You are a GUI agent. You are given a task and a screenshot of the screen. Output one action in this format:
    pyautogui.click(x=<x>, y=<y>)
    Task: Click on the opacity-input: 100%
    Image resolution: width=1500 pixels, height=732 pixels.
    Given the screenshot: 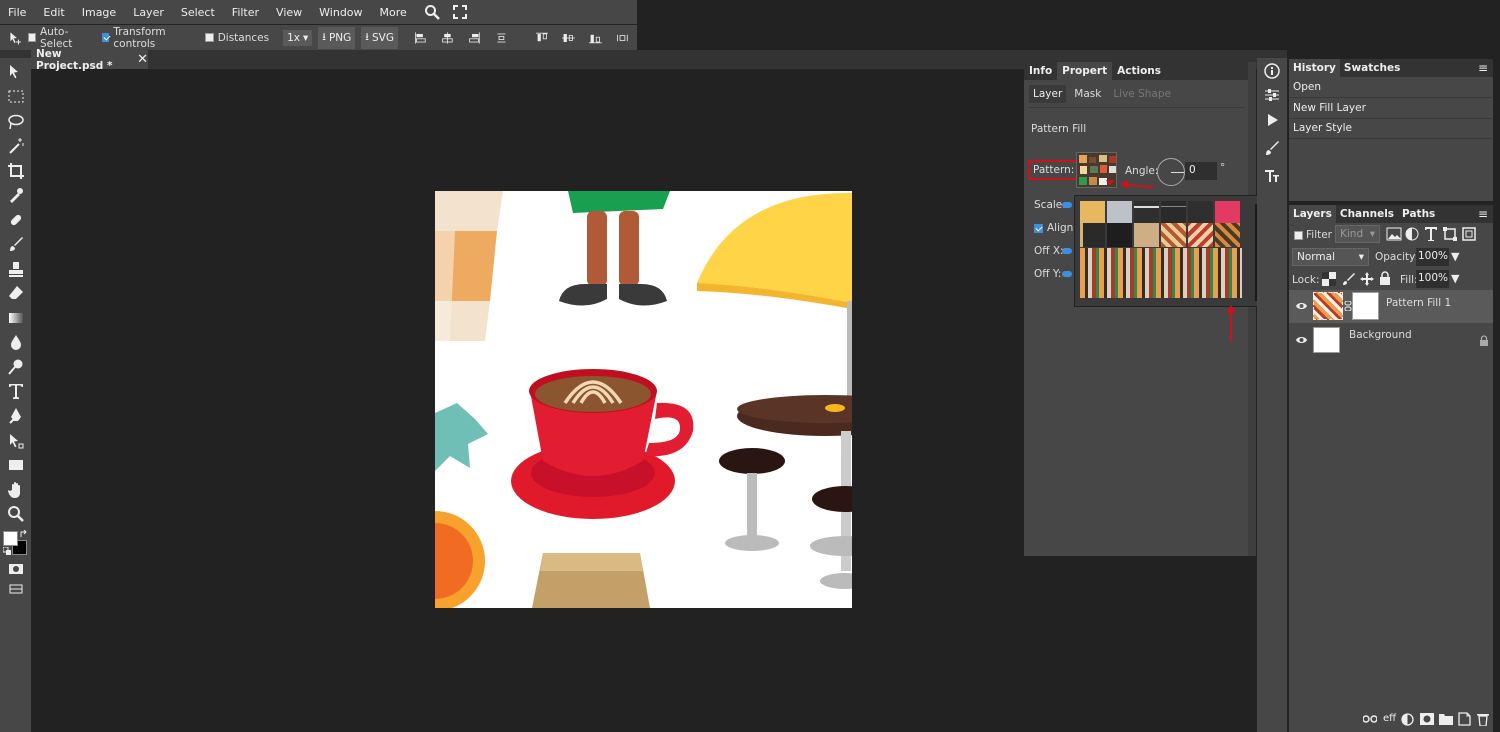 What is the action you would take?
    pyautogui.click(x=1432, y=257)
    